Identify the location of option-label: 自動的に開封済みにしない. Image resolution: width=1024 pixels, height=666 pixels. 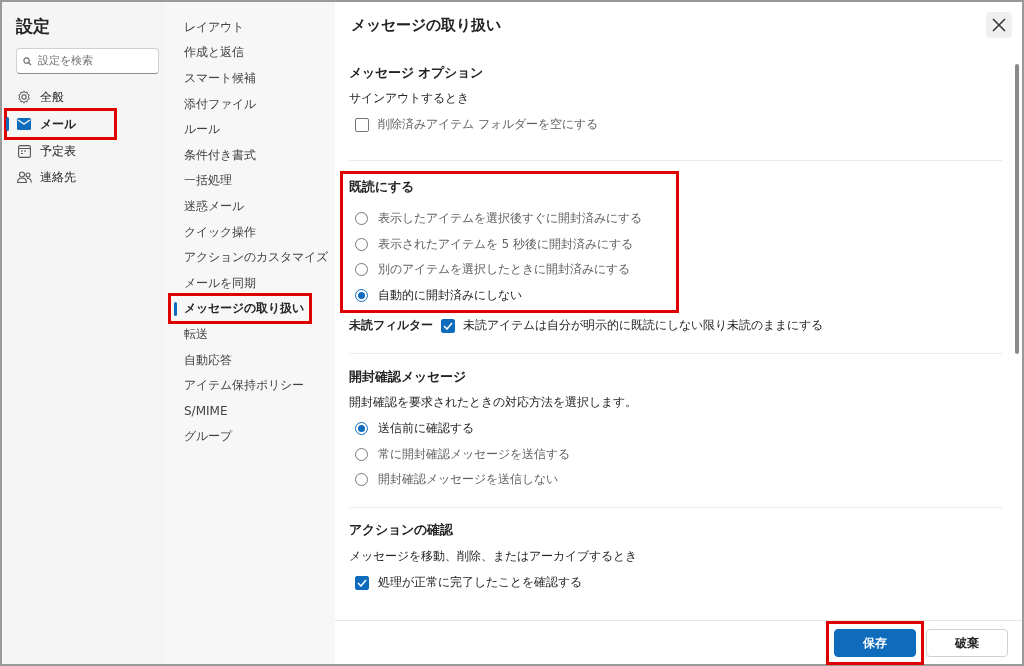
(450, 295).